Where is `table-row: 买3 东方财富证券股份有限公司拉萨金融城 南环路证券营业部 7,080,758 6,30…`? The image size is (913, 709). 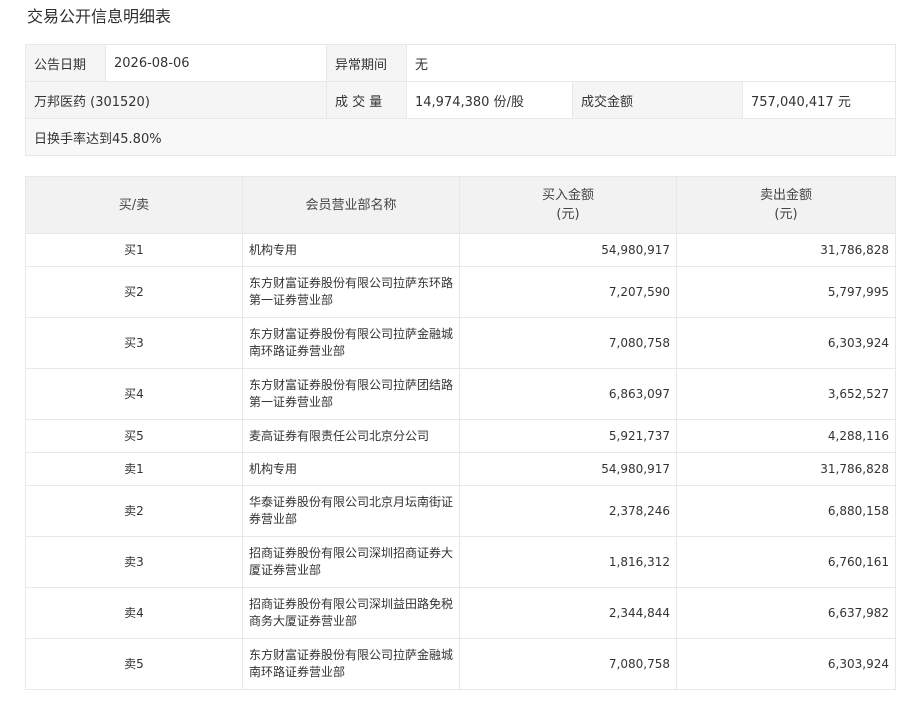
table-row: 买3 东方财富证券股份有限公司拉萨金融城 南环路证券营业部 7,080,758 6,30… is located at coordinates (460, 343).